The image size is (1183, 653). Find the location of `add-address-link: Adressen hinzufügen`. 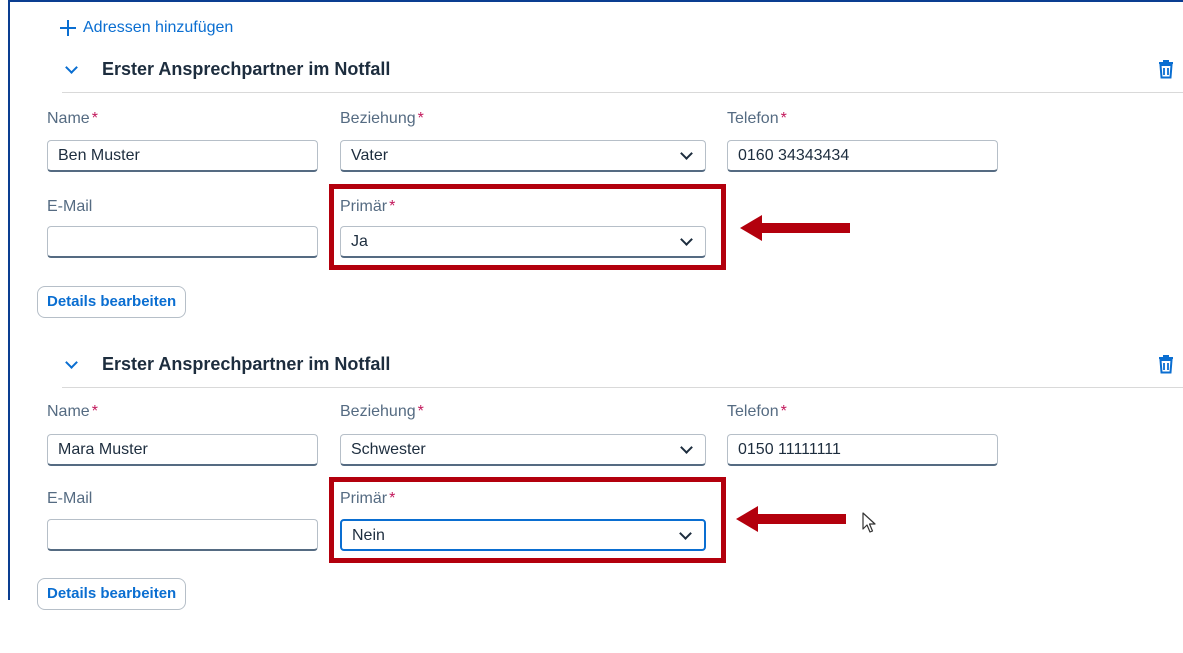

add-address-link: Adressen hinzufügen is located at coordinates (146, 28).